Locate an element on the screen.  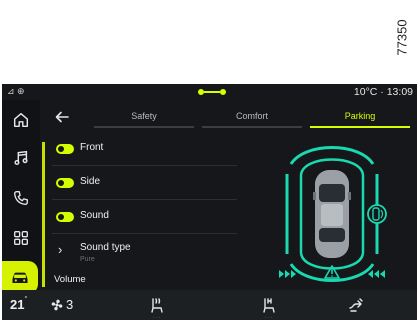
back-arrow-icon is located at coordinates (62, 117).